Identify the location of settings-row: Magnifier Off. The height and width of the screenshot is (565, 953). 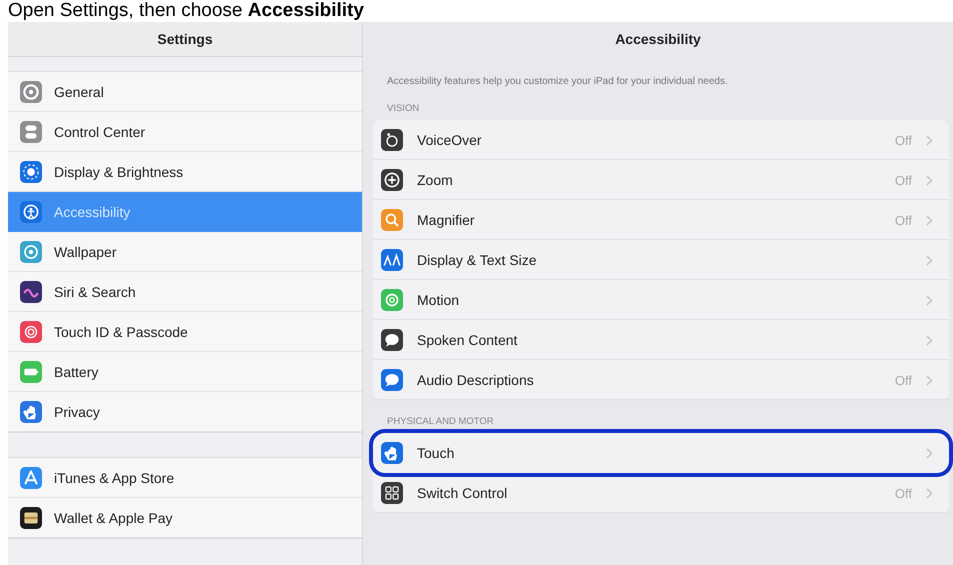
(661, 220).